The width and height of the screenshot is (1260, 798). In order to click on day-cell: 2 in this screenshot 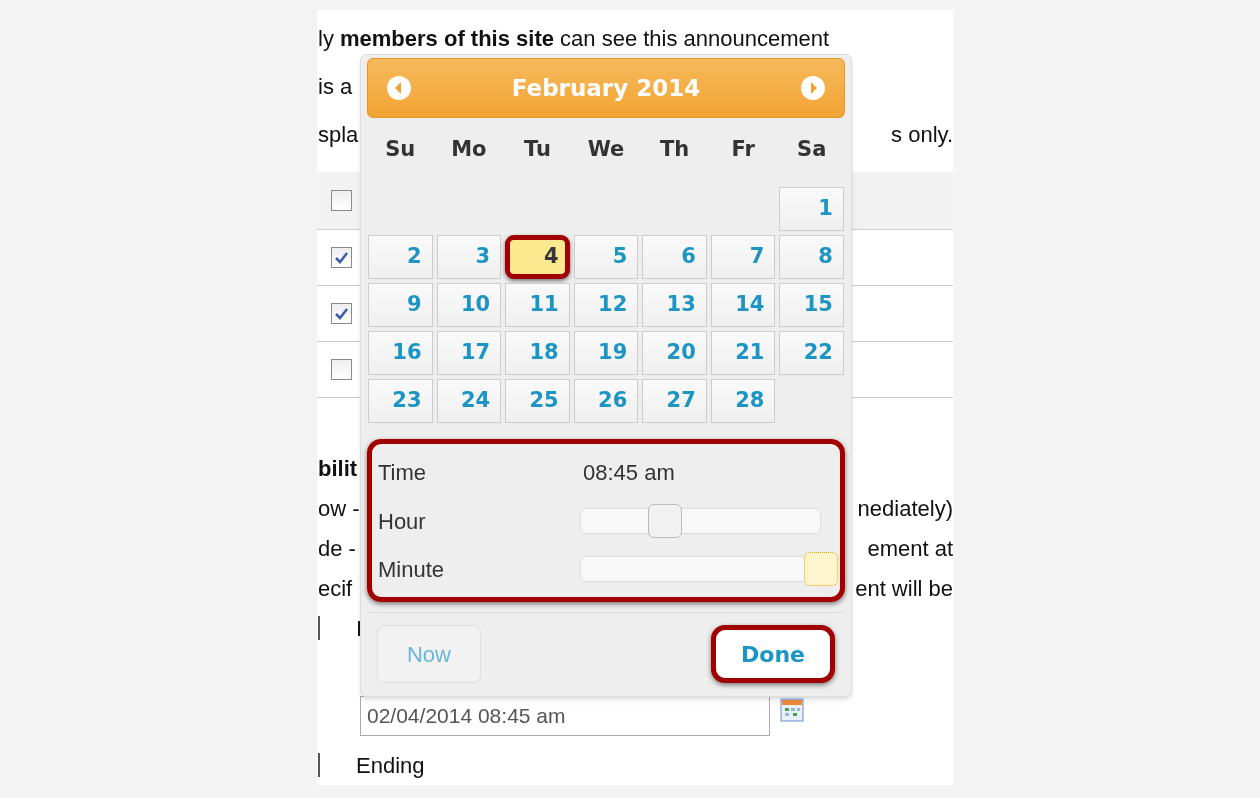, I will do `click(400, 257)`.